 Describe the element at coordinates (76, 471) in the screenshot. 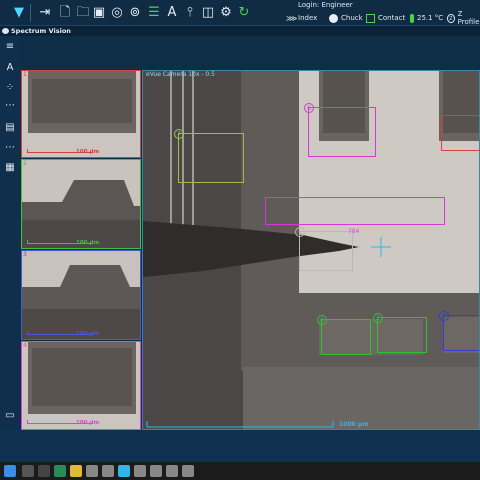

I see `file-explorer-icon` at that location.